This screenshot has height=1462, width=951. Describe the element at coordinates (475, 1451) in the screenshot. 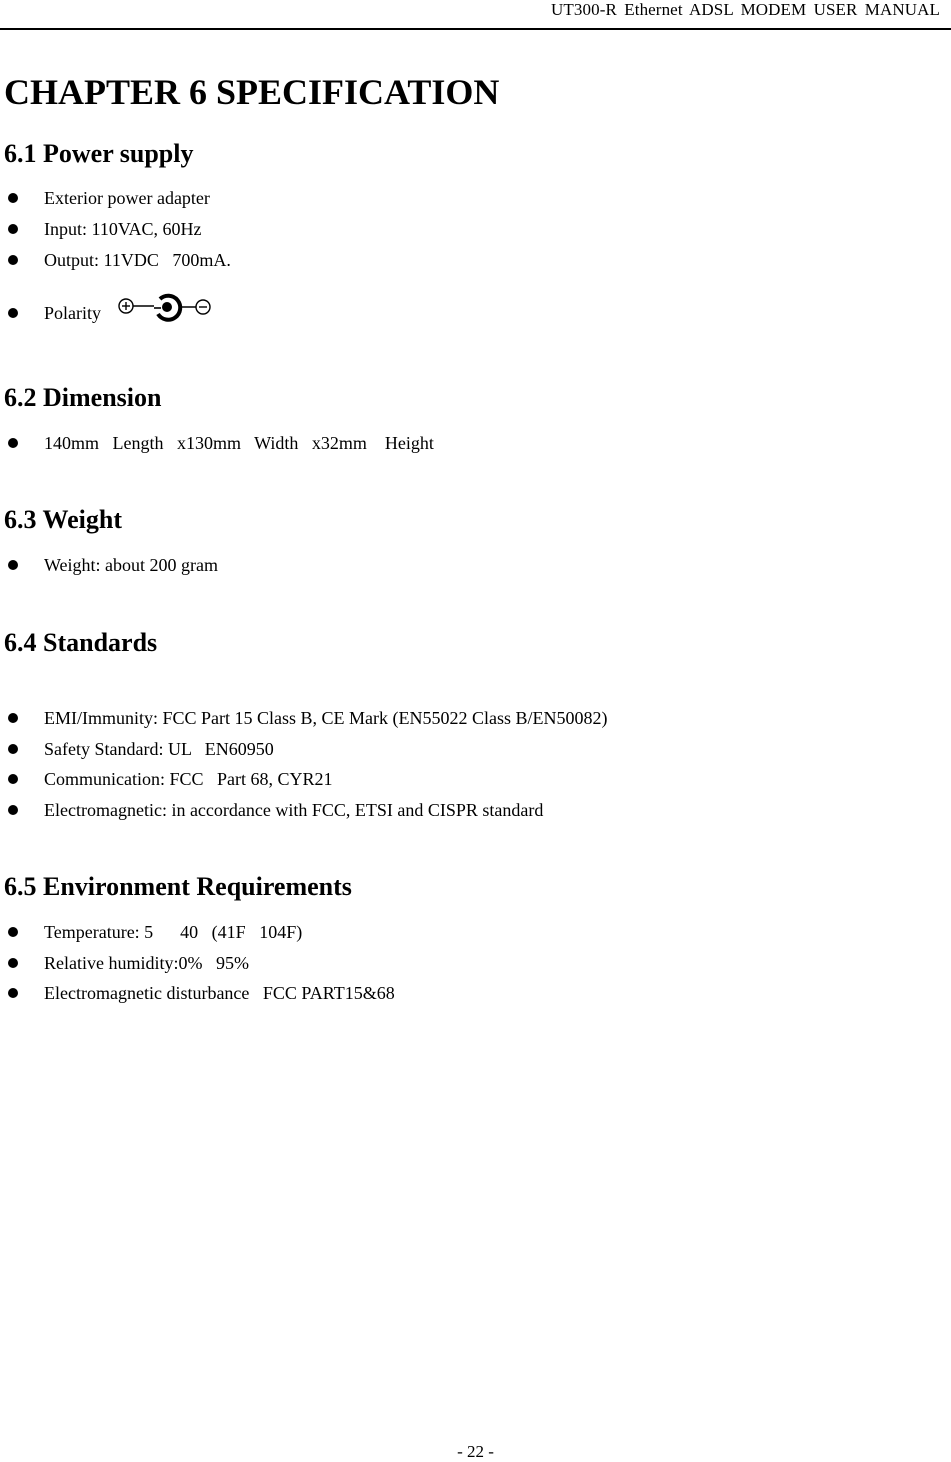

I see `page-number: - 22 -` at that location.